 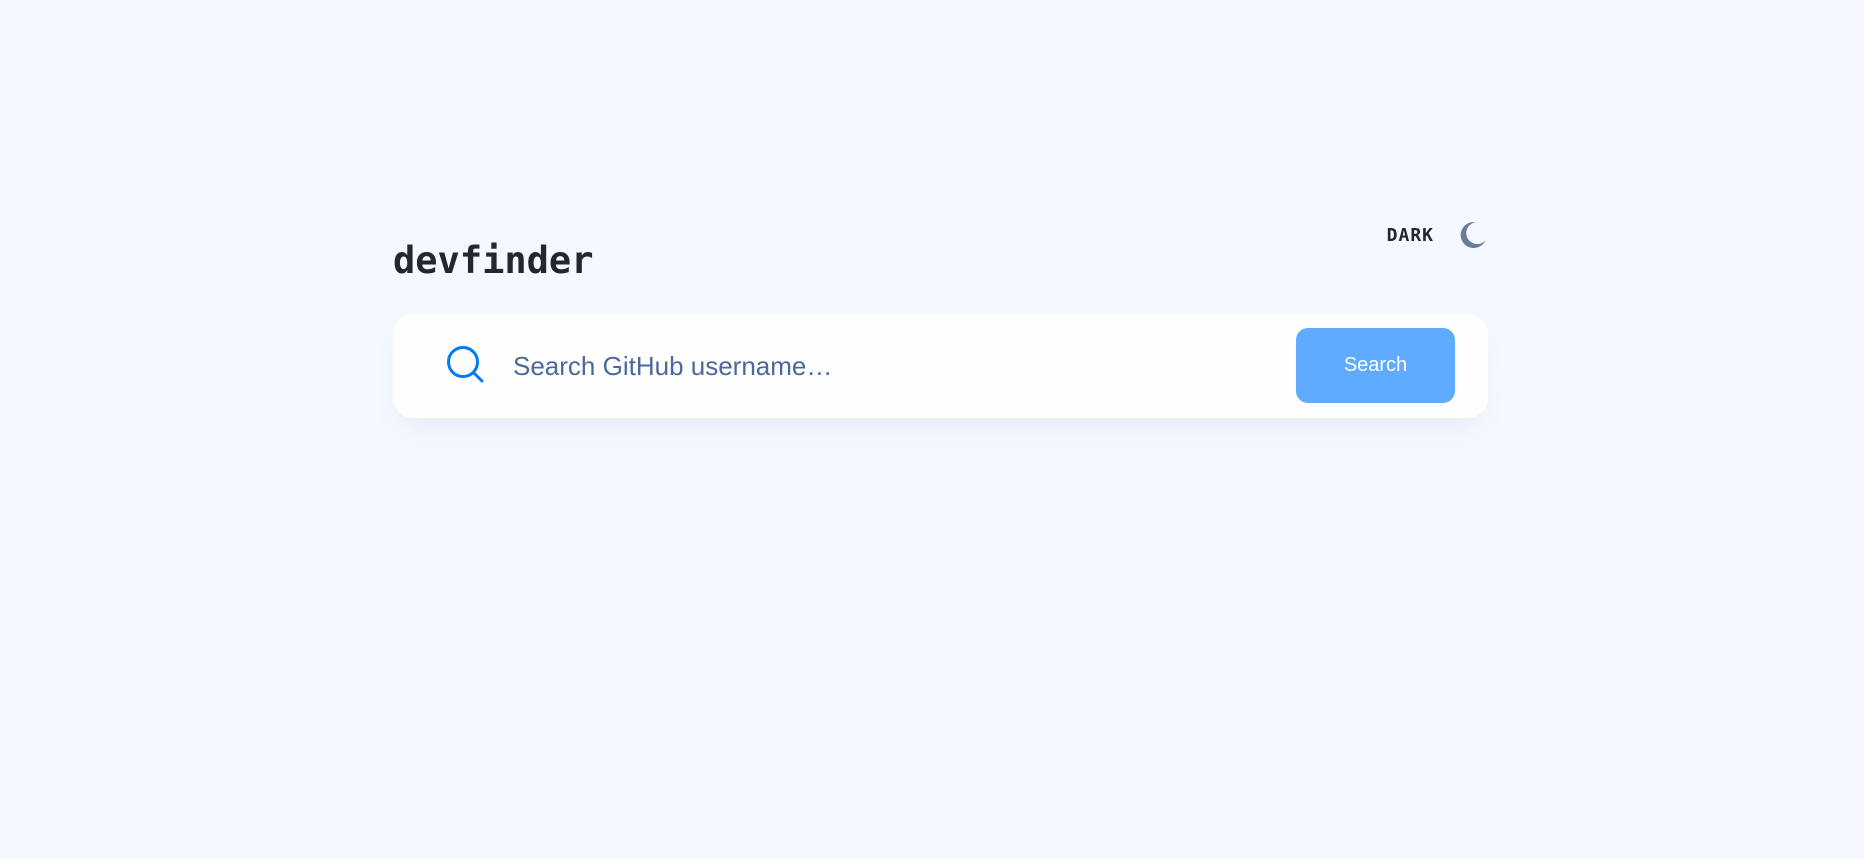 What do you see at coordinates (940, 246) in the screenshot?
I see `header: devfinder DARK` at bounding box center [940, 246].